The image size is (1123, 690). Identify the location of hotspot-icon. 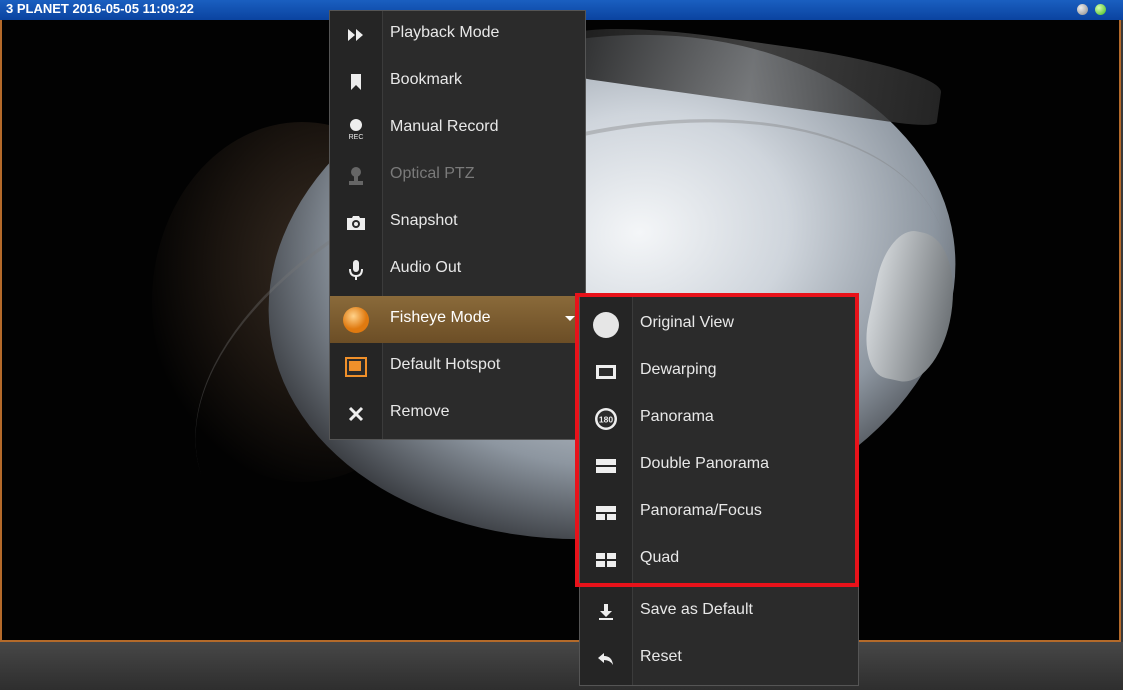
(356, 366).